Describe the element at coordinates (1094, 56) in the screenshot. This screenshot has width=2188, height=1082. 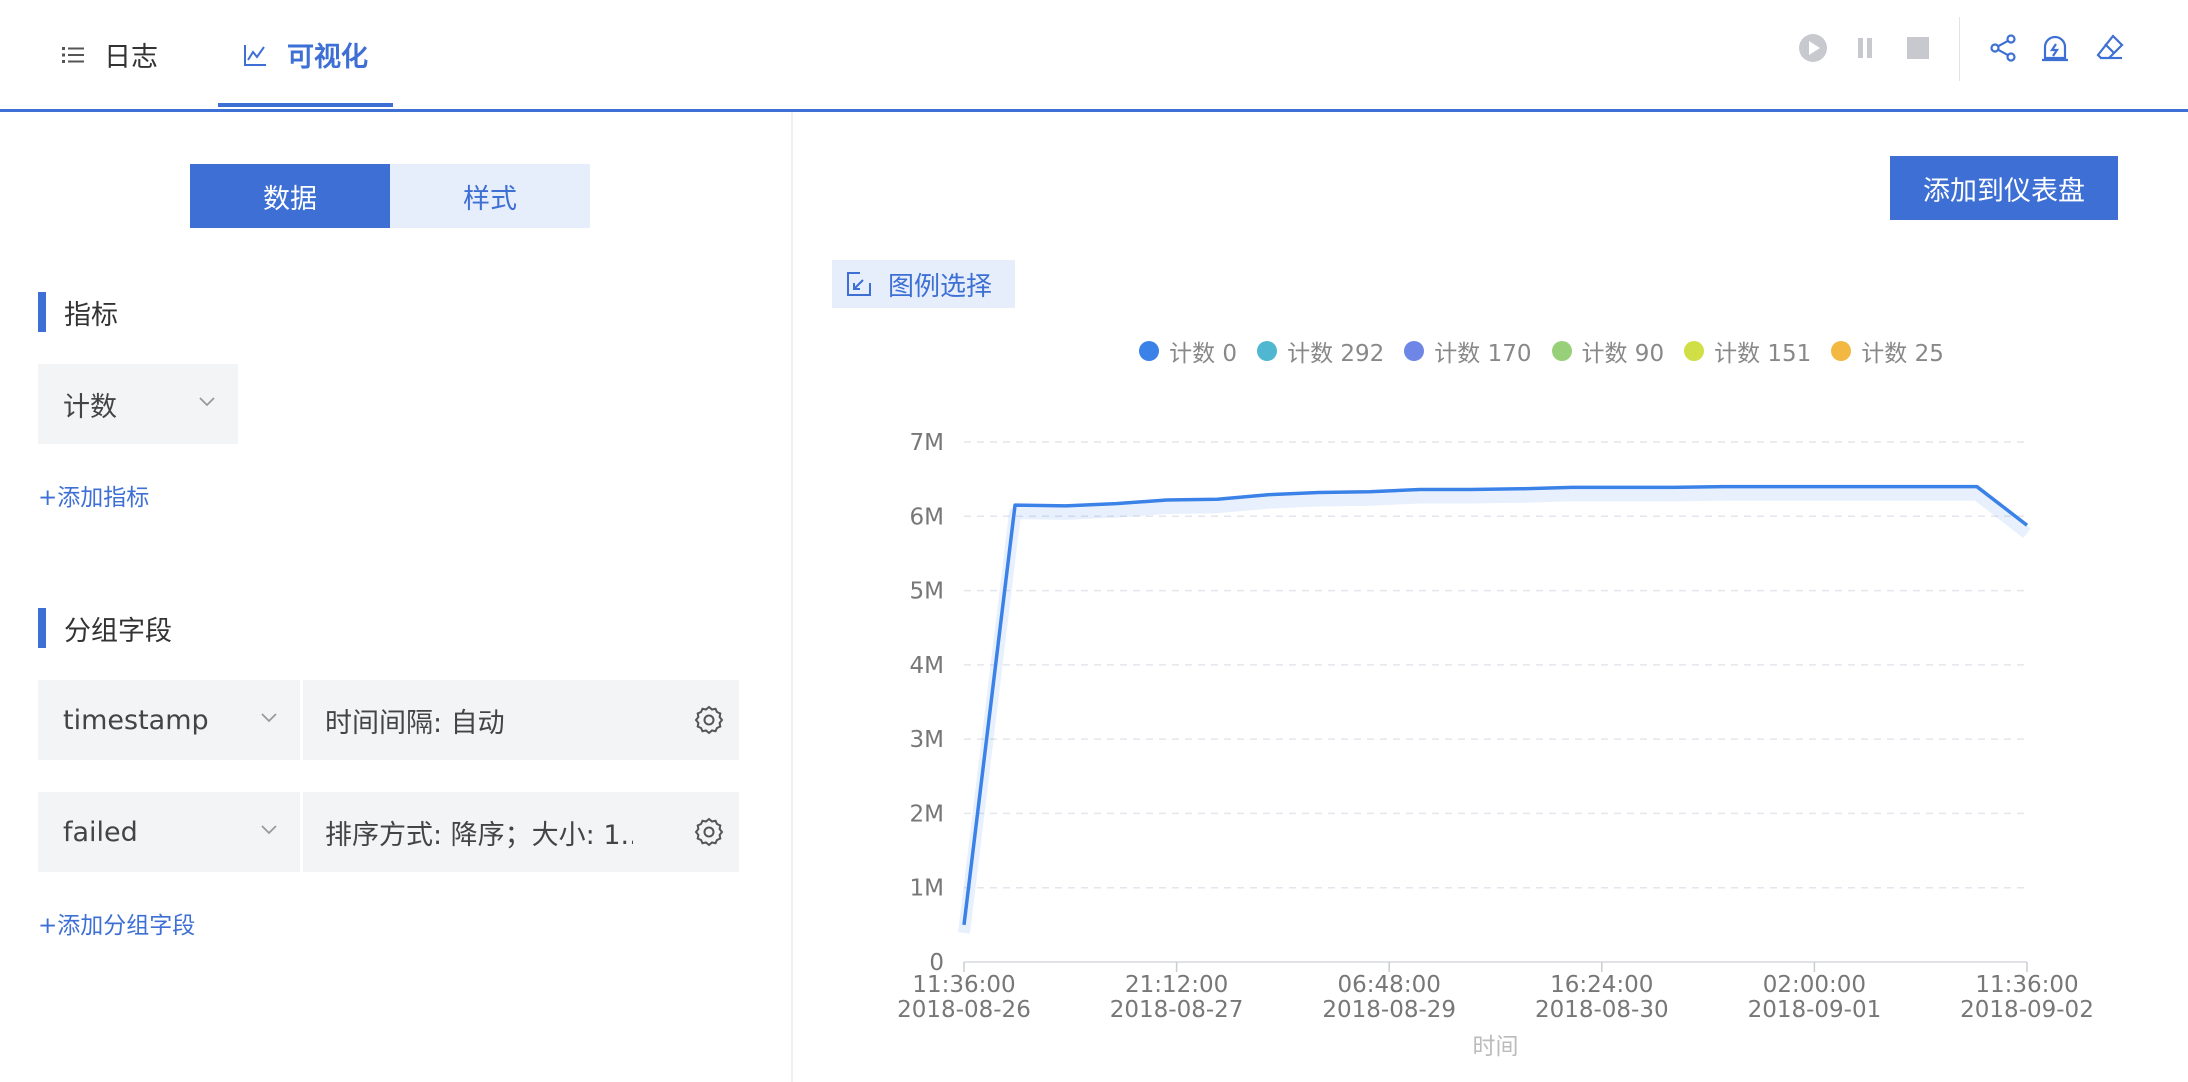
I see `top-nav-bar: 日志 可视化` at that location.